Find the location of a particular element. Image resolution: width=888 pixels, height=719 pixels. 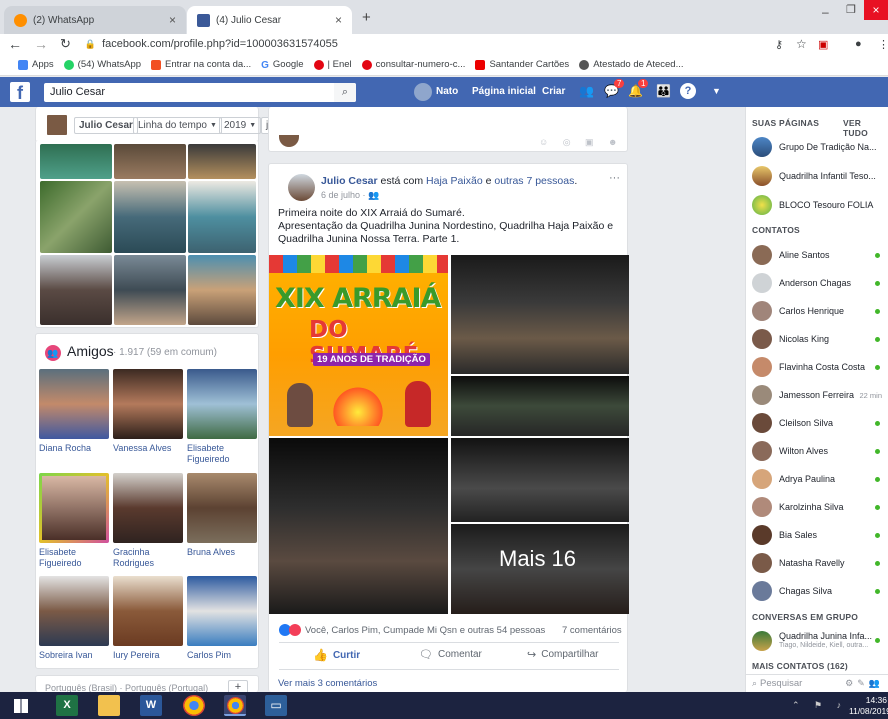

tab-facebook: (4) Julio Cesar × is located at coordinates (269, 20).